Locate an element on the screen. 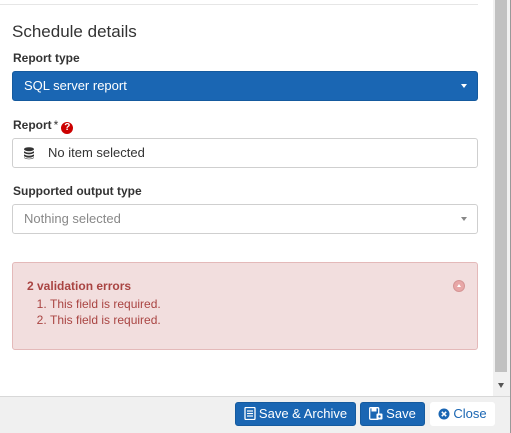  report-type-select: SQL server report is located at coordinates (245, 86).